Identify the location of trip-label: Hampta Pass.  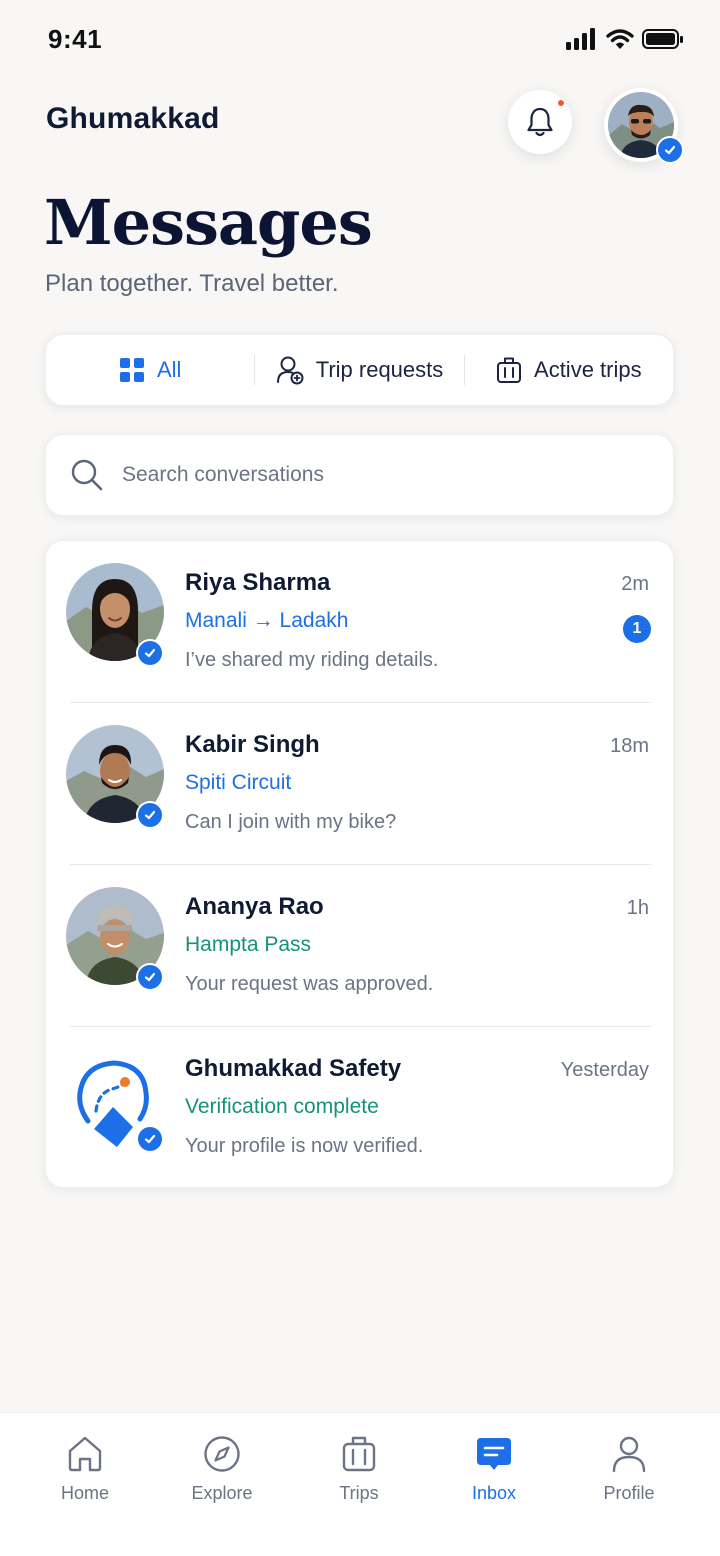
(248, 944).